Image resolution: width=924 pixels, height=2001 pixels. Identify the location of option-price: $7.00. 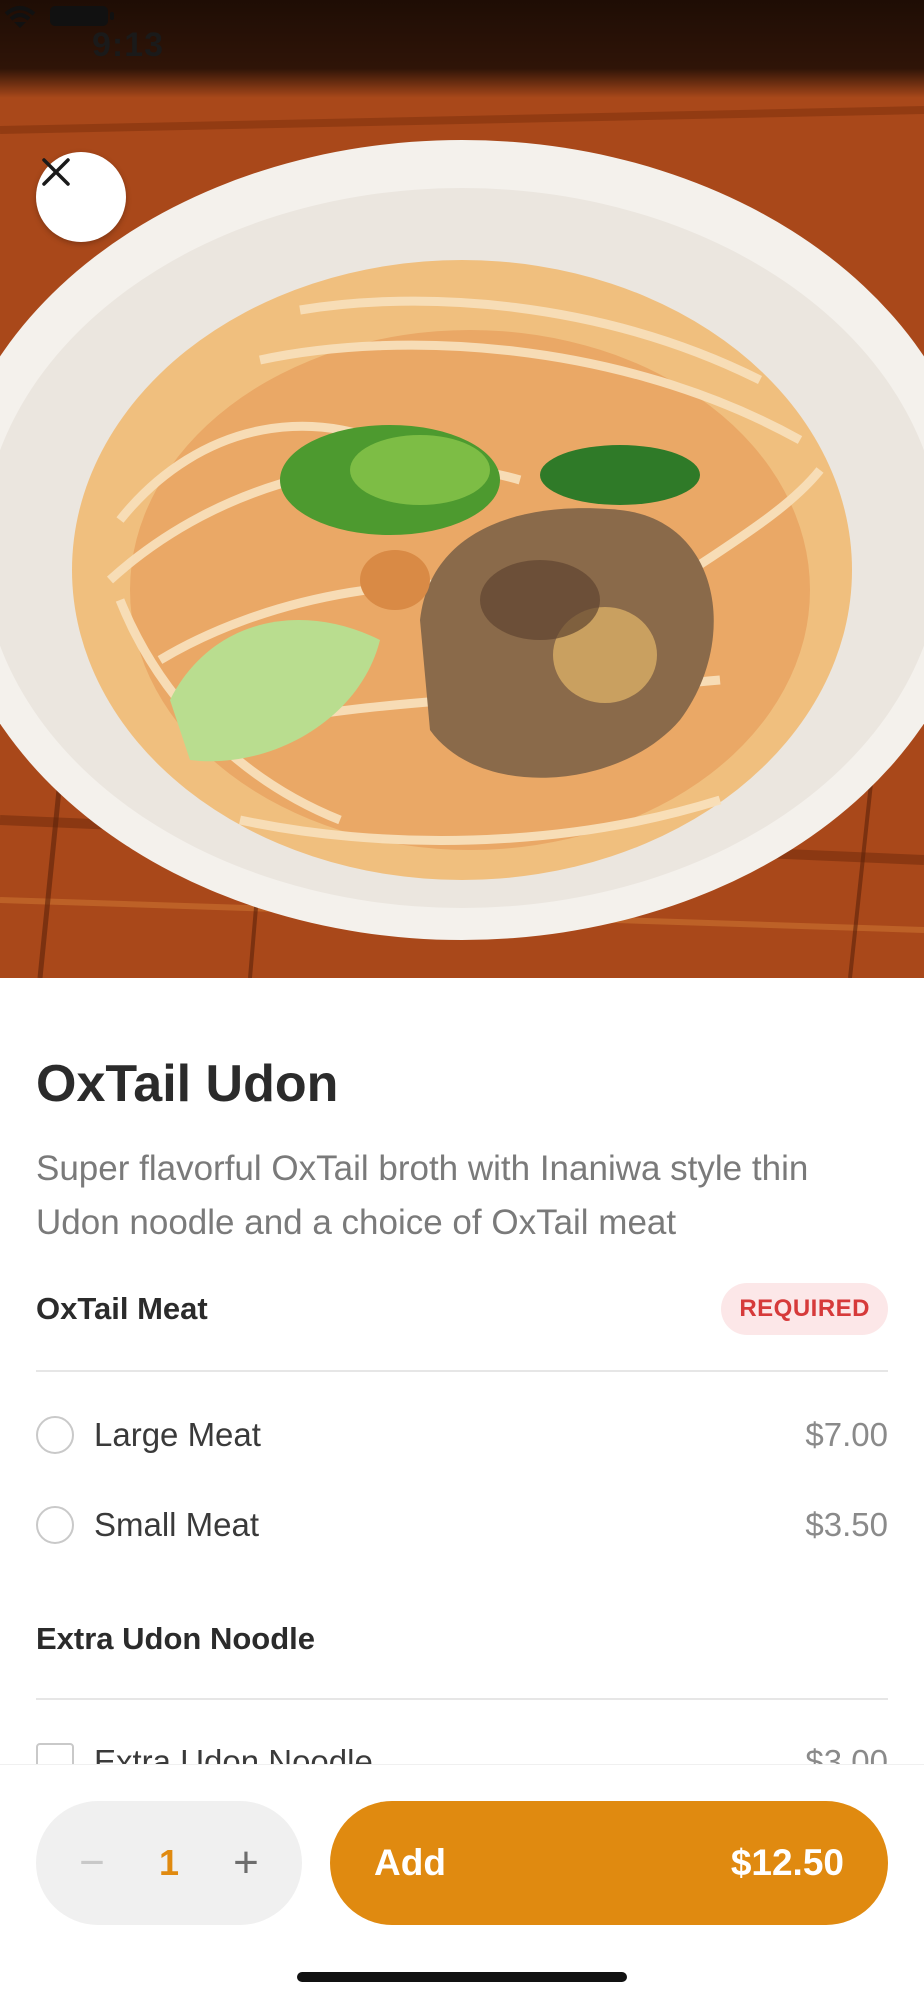
(846, 1434).